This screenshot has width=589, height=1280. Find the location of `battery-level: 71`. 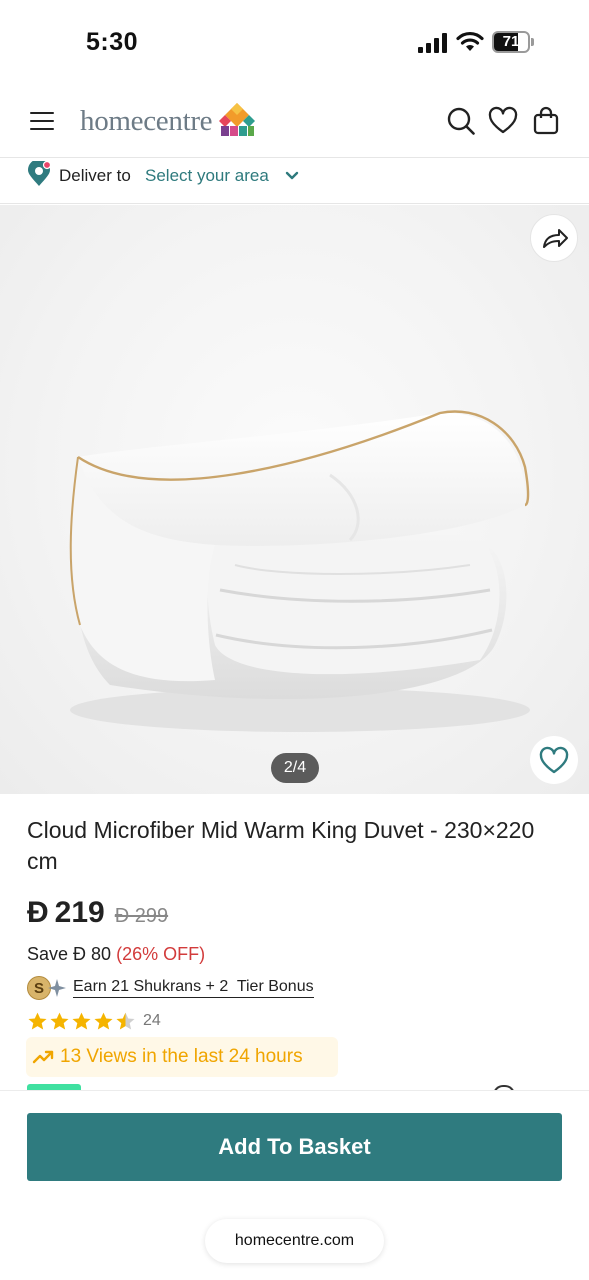

battery-level: 71 is located at coordinates (511, 41).